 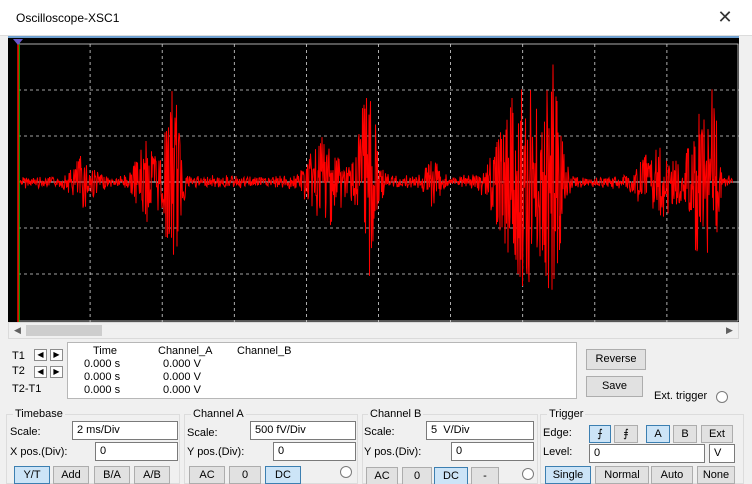 I want to click on cursor-delta-label: T2-T1, so click(x=27, y=389).